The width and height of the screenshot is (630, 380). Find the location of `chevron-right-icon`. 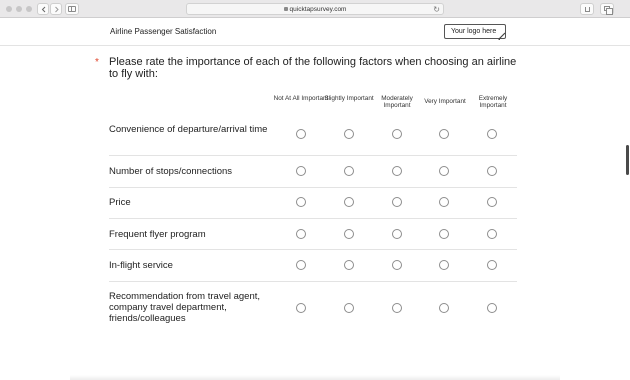

chevron-right-icon is located at coordinates (57, 9).